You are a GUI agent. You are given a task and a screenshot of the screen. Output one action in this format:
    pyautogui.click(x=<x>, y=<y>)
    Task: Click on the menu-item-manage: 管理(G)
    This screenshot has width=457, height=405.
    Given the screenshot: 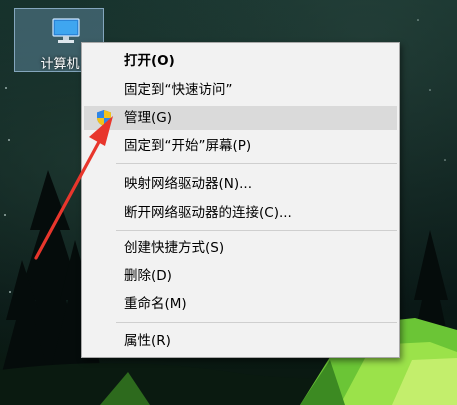 What is the action you would take?
    pyautogui.click(x=240, y=118)
    